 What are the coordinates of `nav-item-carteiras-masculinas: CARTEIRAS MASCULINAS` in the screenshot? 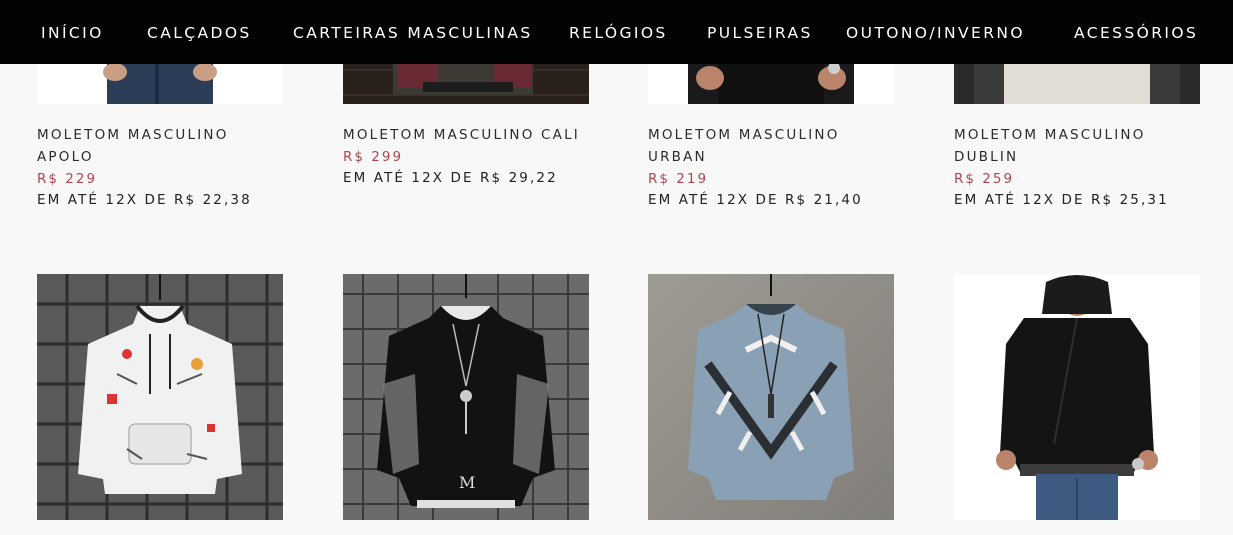 It's located at (413, 32).